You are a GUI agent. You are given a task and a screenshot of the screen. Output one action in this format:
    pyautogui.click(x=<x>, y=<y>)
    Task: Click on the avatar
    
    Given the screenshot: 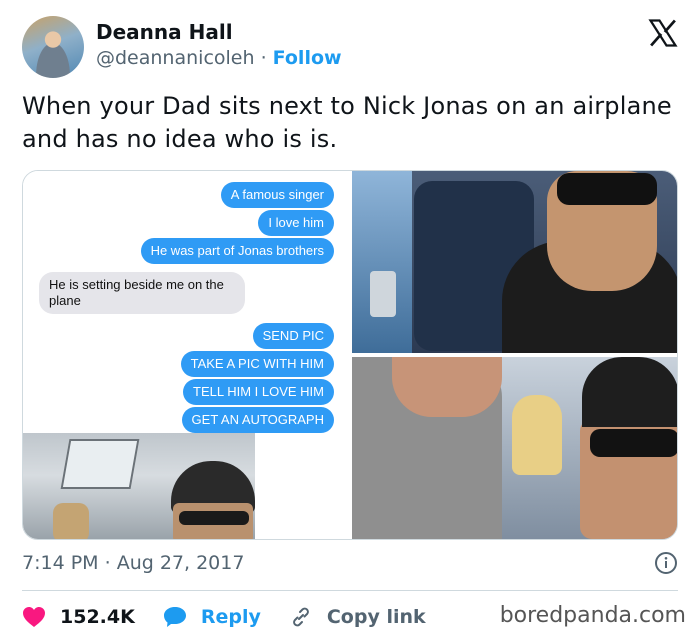 What is the action you would take?
    pyautogui.click(x=53, y=47)
    